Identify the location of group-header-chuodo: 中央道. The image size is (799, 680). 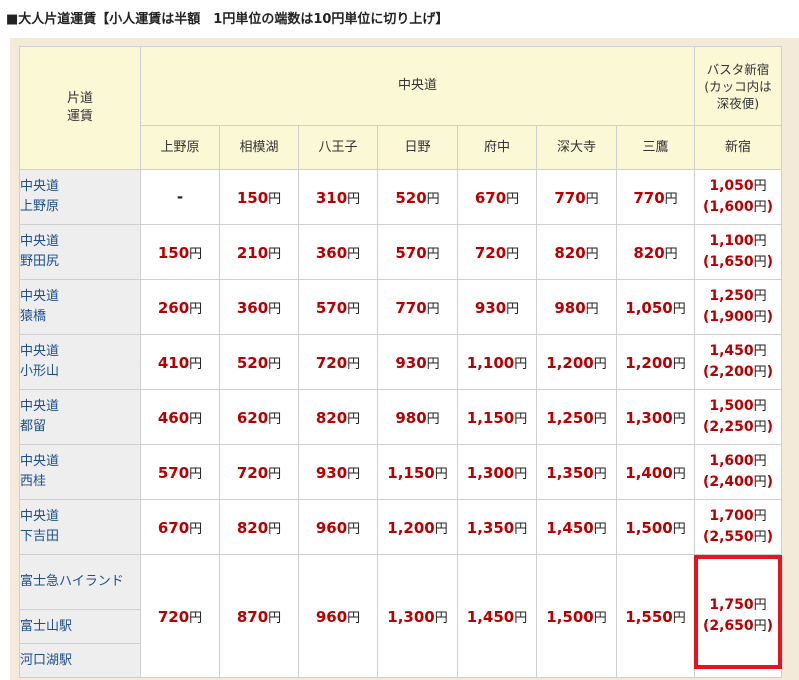
(417, 86).